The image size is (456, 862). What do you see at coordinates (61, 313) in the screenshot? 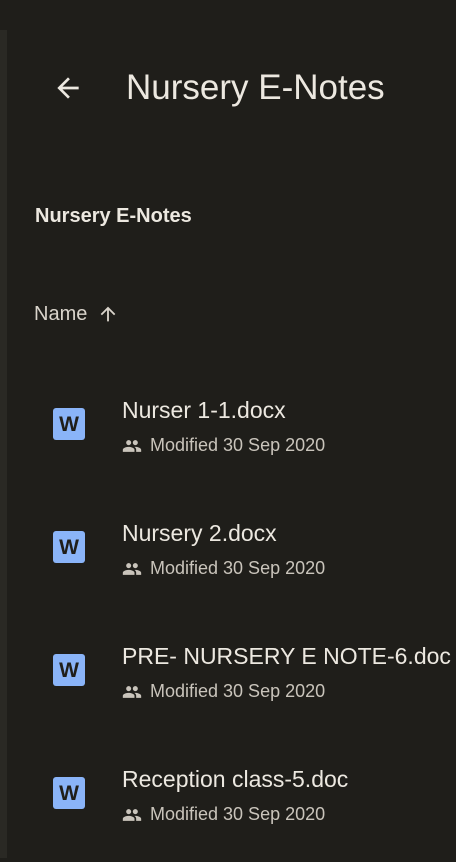
I see `sort-label: Name` at bounding box center [61, 313].